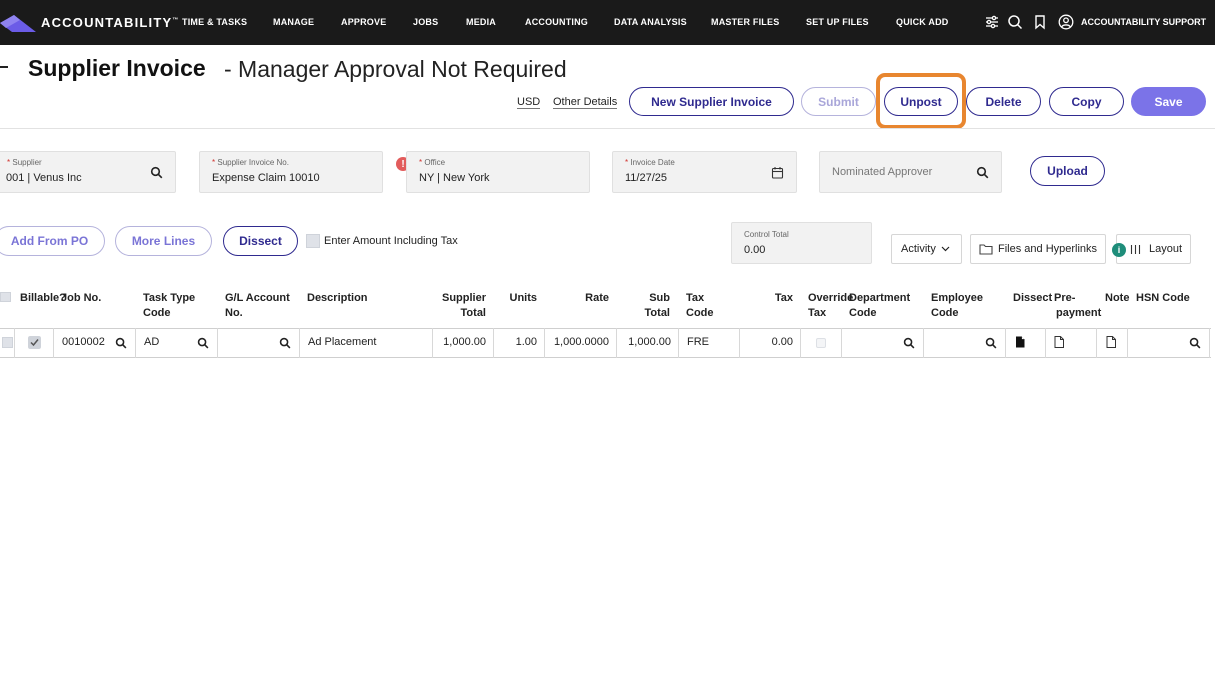 The height and width of the screenshot is (678, 1215). Describe the element at coordinates (342, 342) in the screenshot. I see `description-value: Ad Placement` at that location.